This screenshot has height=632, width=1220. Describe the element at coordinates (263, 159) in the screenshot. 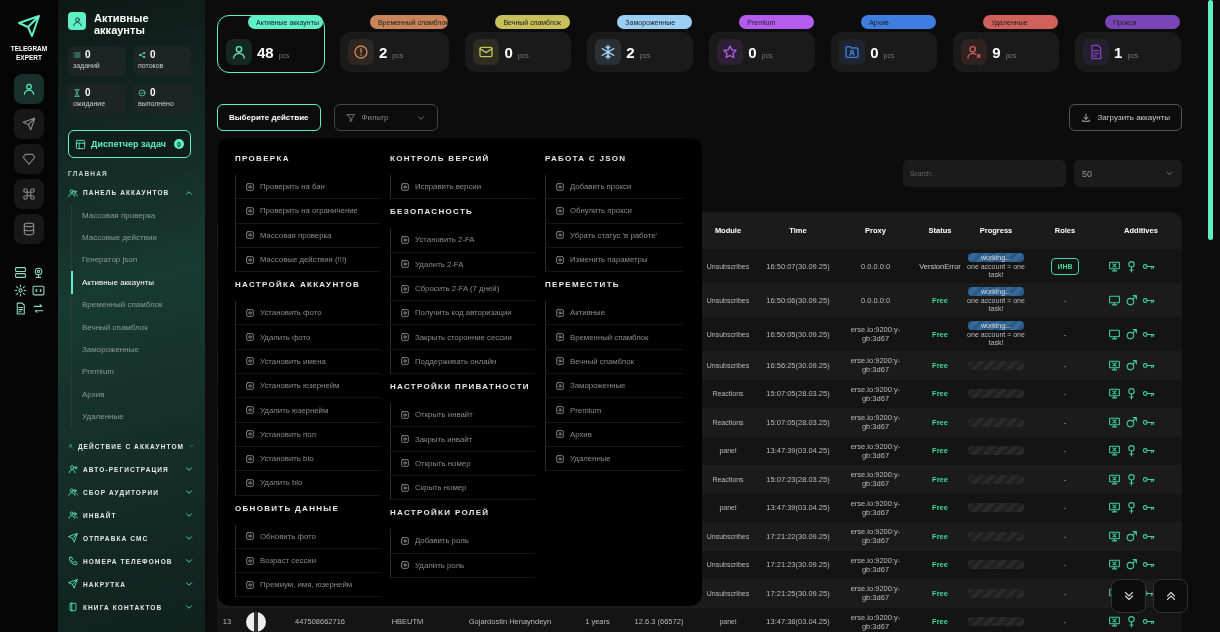

I see `menu-section-title: ПРОВЕРКА` at that location.